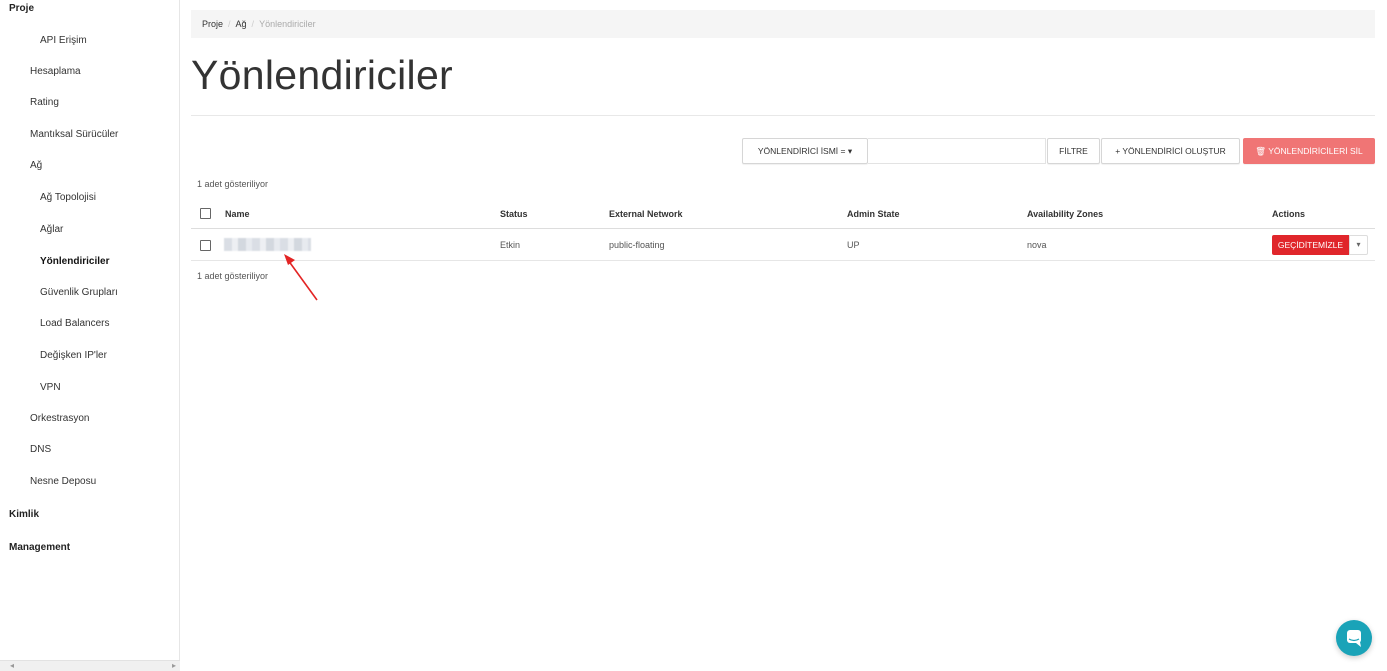 This screenshot has height=671, width=1387. Describe the element at coordinates (287, 24) in the screenshot. I see `breadcrumb-current: Yönlendiriciler` at that location.